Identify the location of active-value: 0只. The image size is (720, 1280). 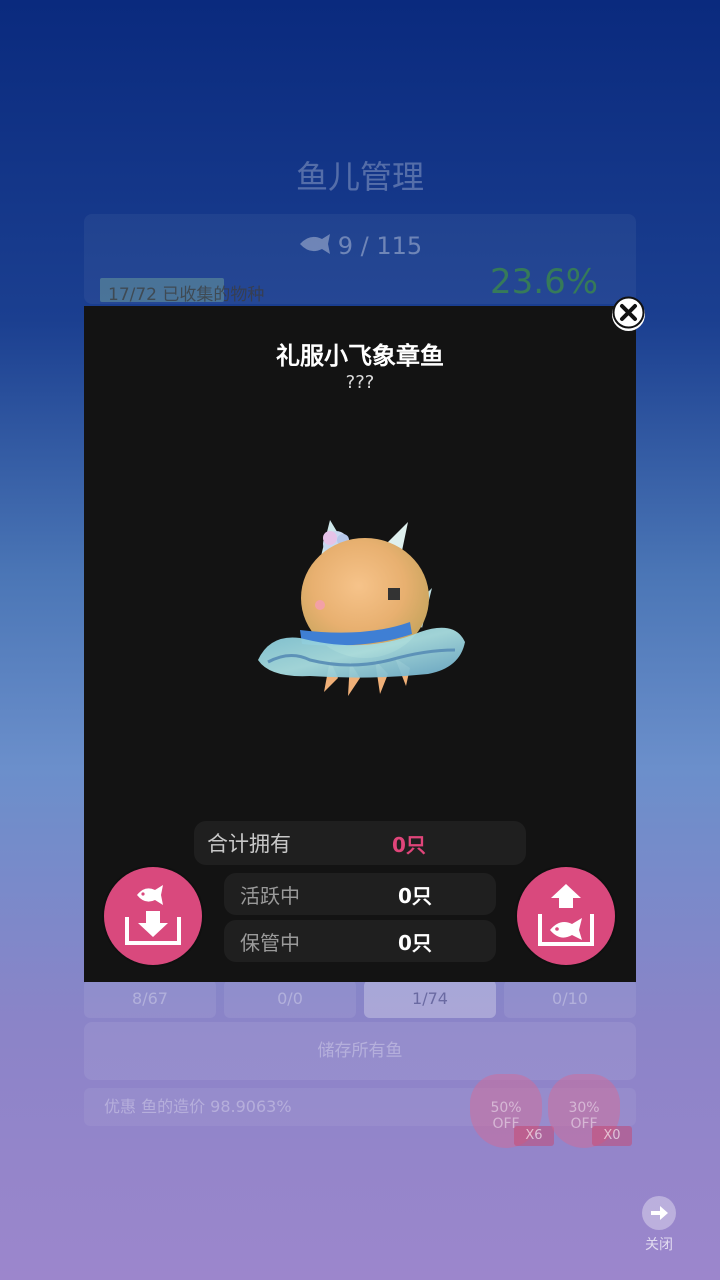
(415, 895).